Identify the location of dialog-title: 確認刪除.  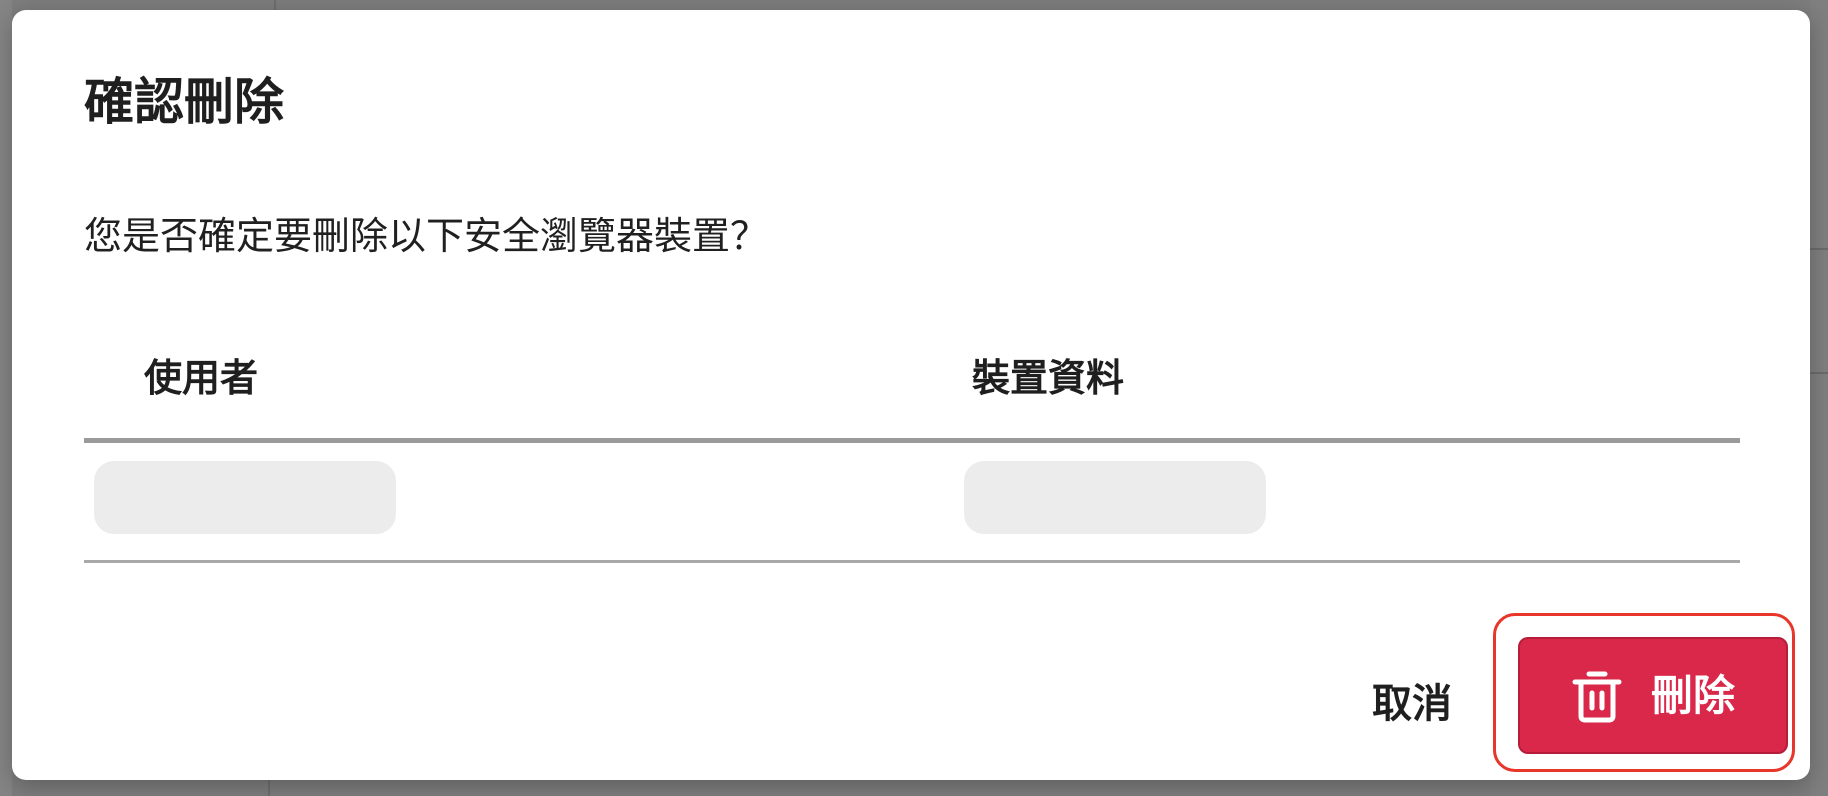
(184, 102).